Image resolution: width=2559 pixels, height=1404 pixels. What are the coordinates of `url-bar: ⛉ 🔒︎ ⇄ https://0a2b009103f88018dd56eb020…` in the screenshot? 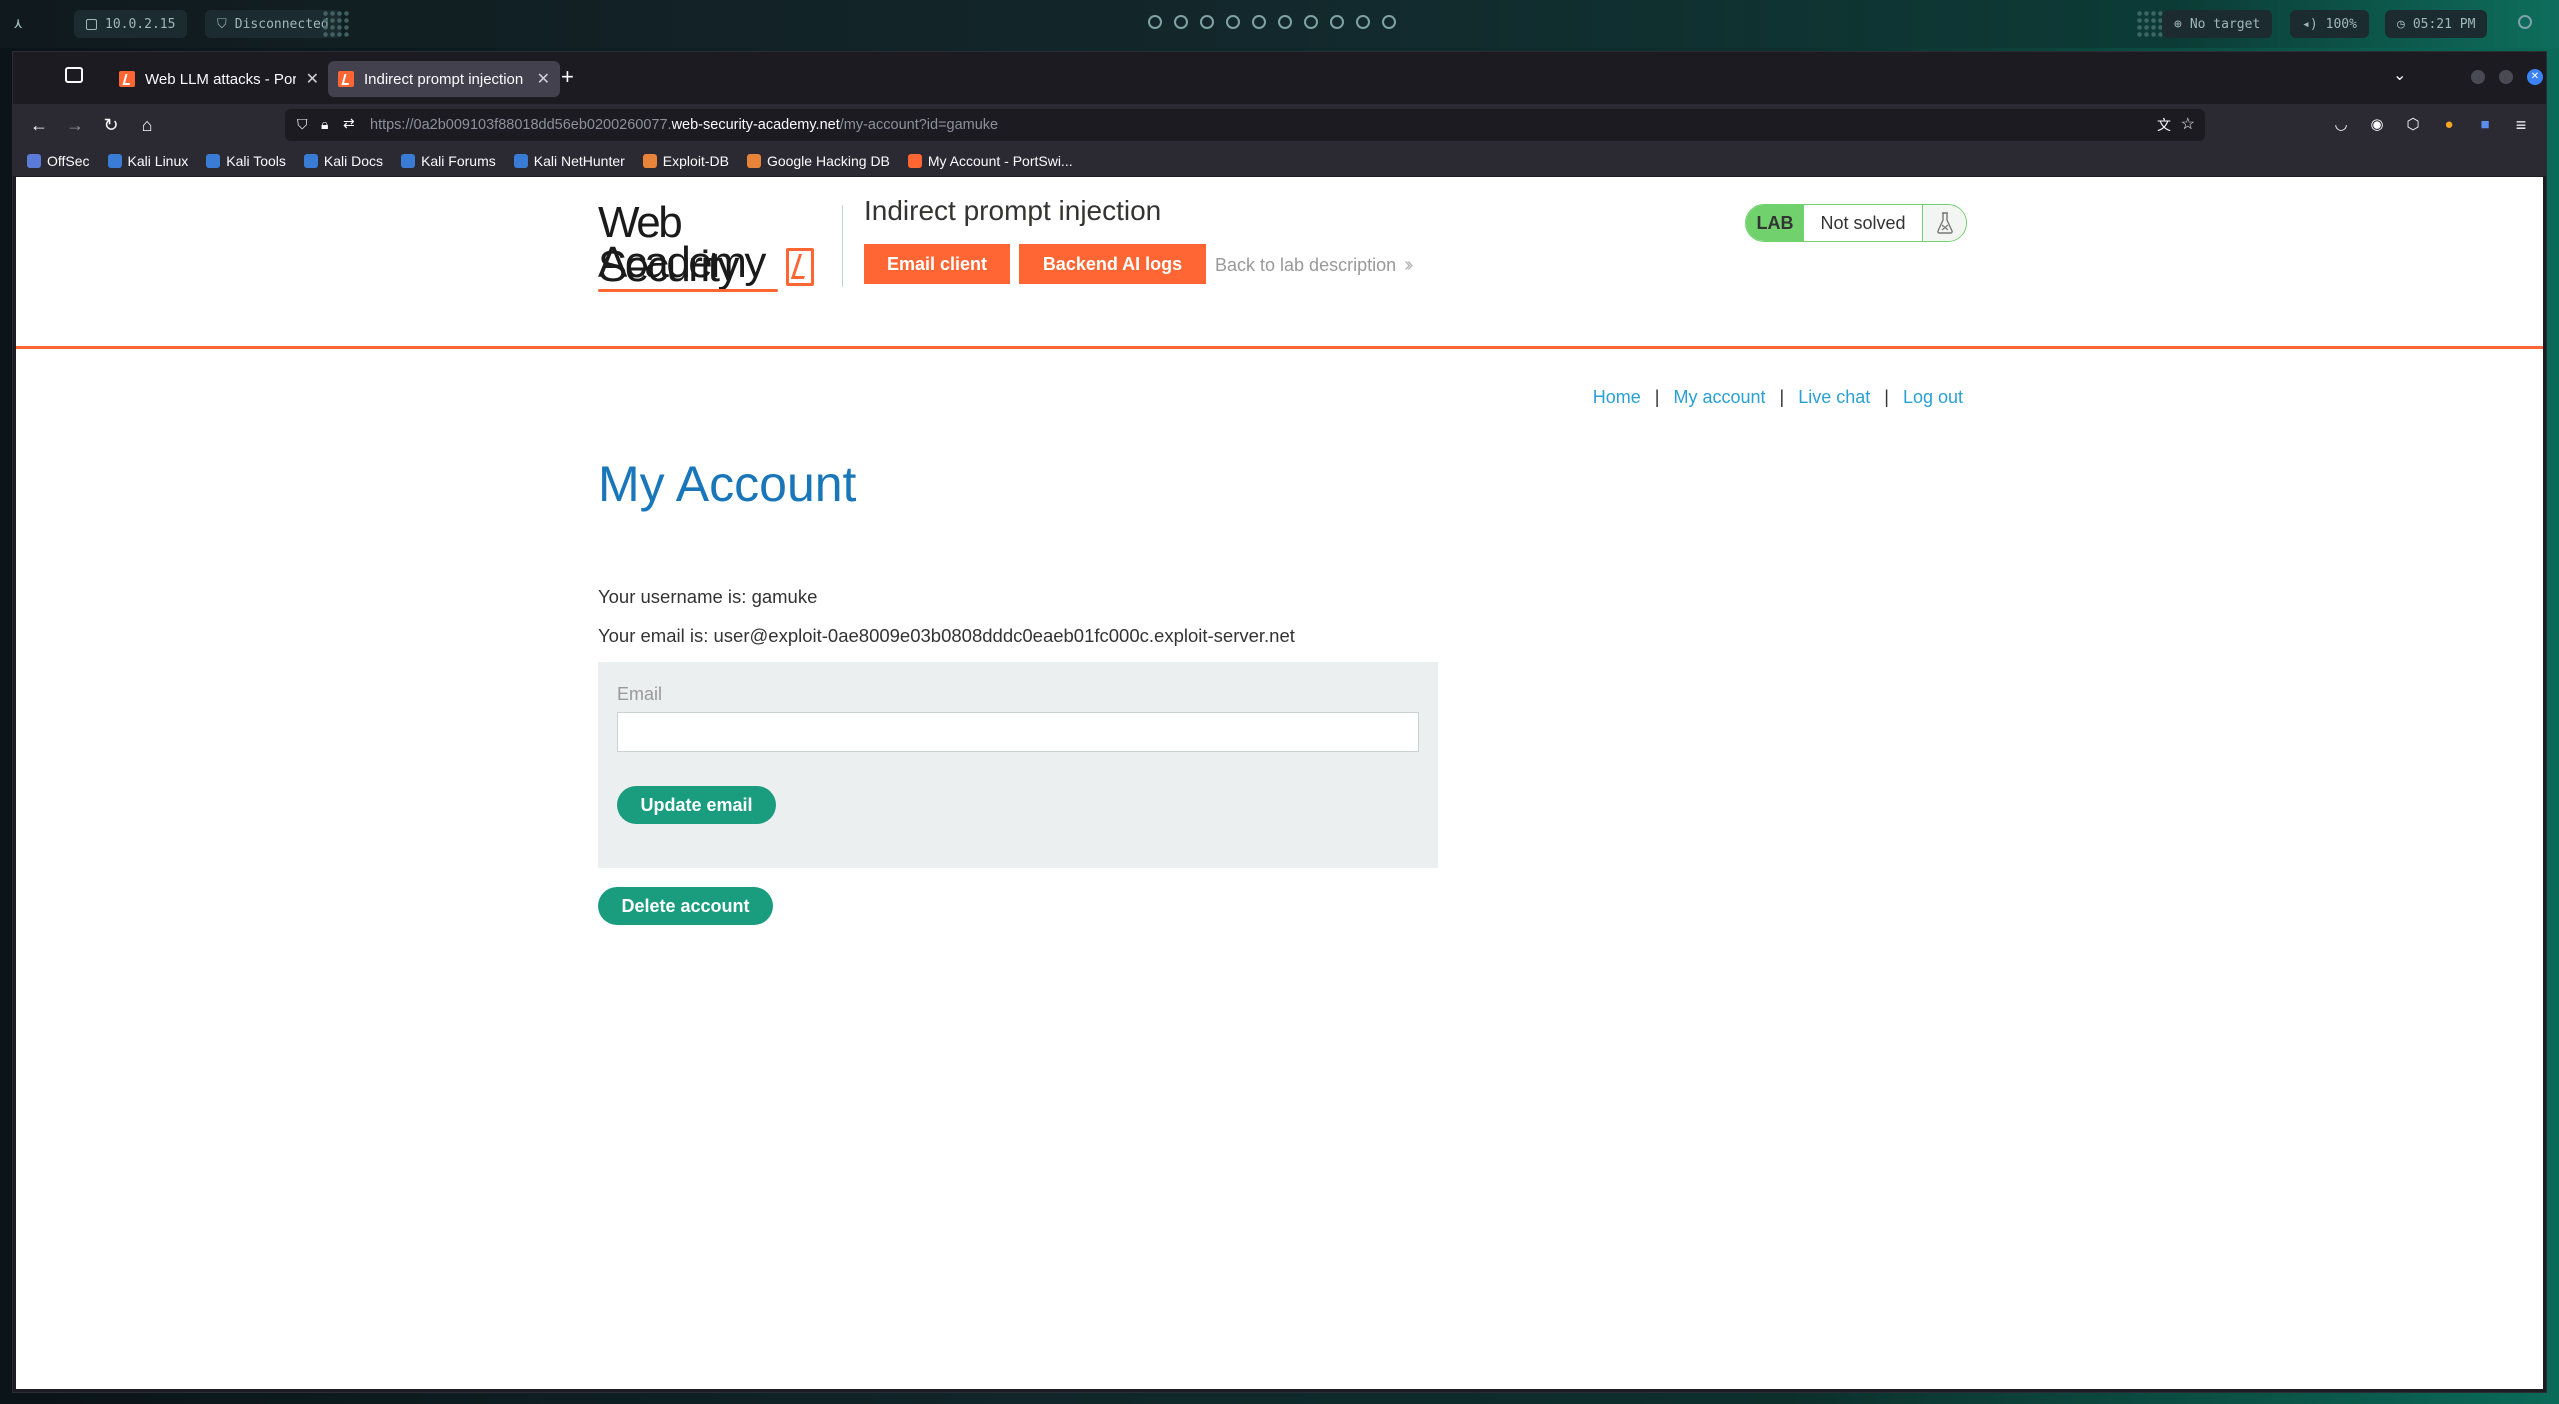 It's located at (1245, 125).